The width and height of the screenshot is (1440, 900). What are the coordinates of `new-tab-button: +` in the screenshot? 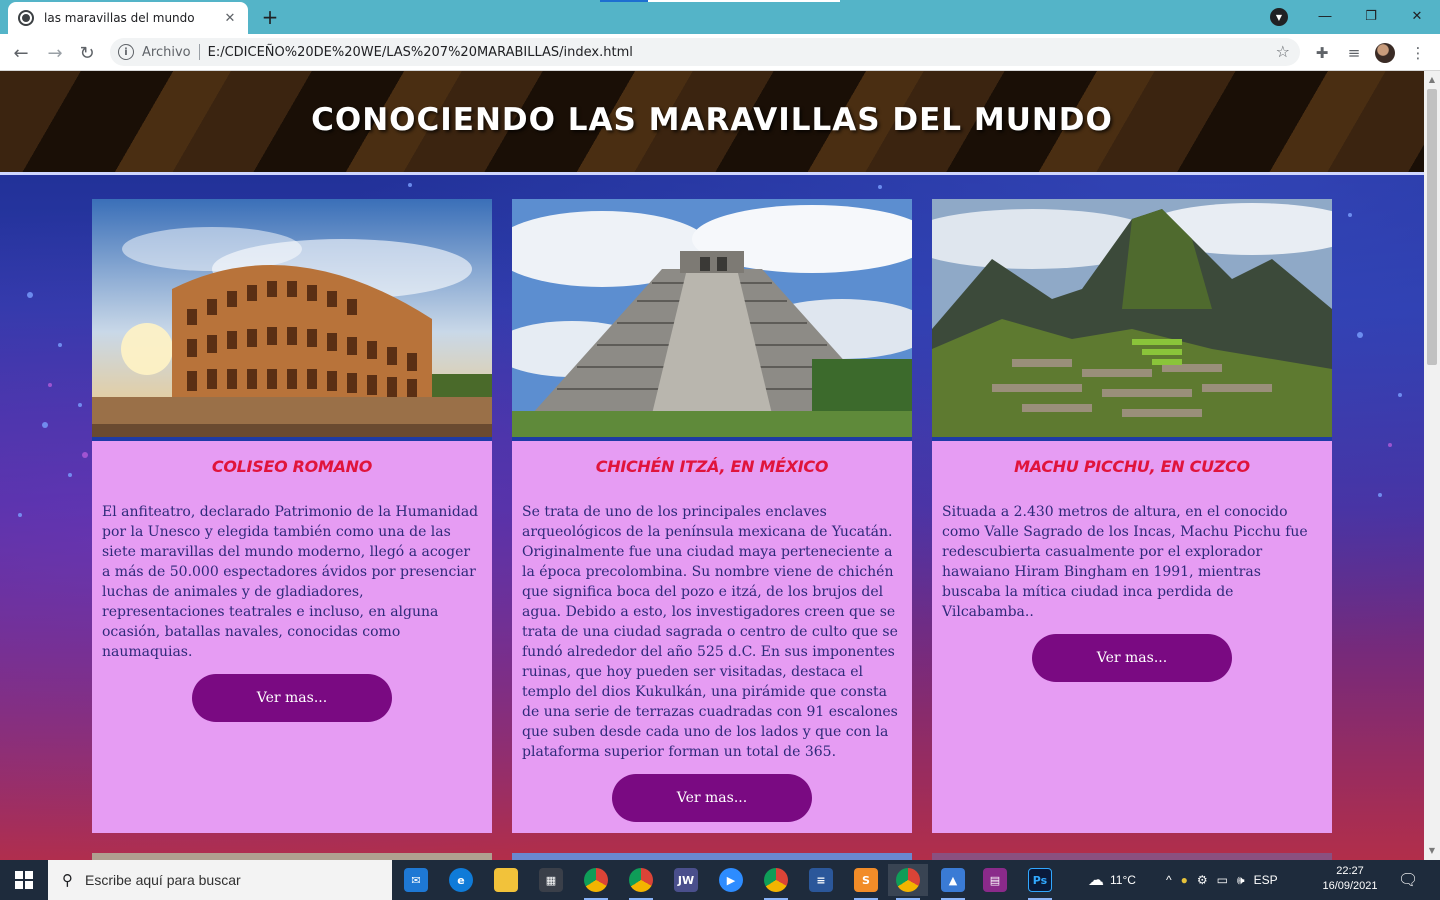 It's located at (270, 17).